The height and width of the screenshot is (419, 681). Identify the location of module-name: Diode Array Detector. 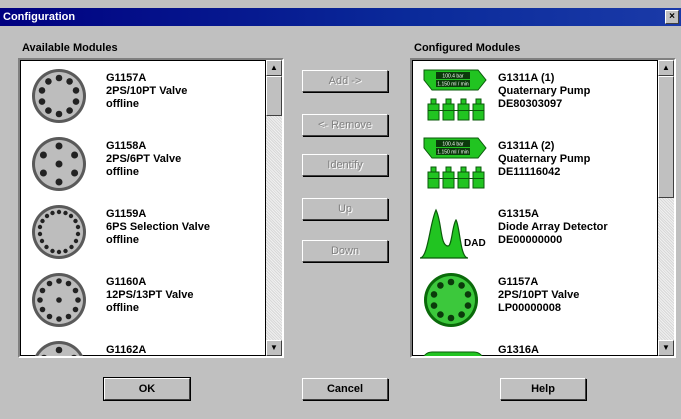
(553, 227).